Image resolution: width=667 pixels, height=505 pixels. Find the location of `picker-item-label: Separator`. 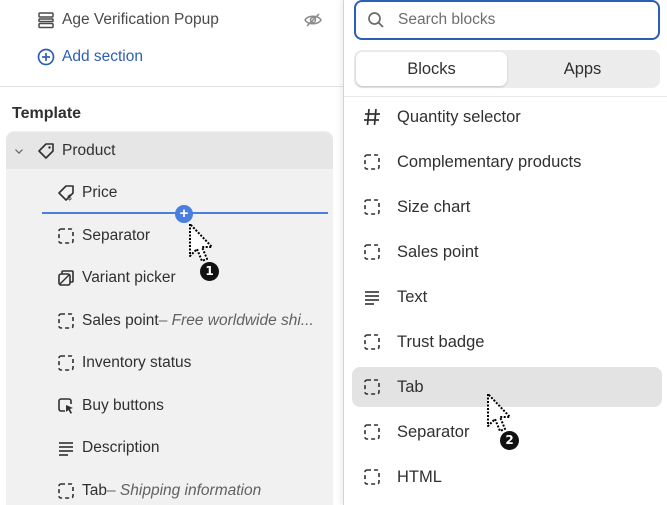

picker-item-label: Separator is located at coordinates (433, 431).